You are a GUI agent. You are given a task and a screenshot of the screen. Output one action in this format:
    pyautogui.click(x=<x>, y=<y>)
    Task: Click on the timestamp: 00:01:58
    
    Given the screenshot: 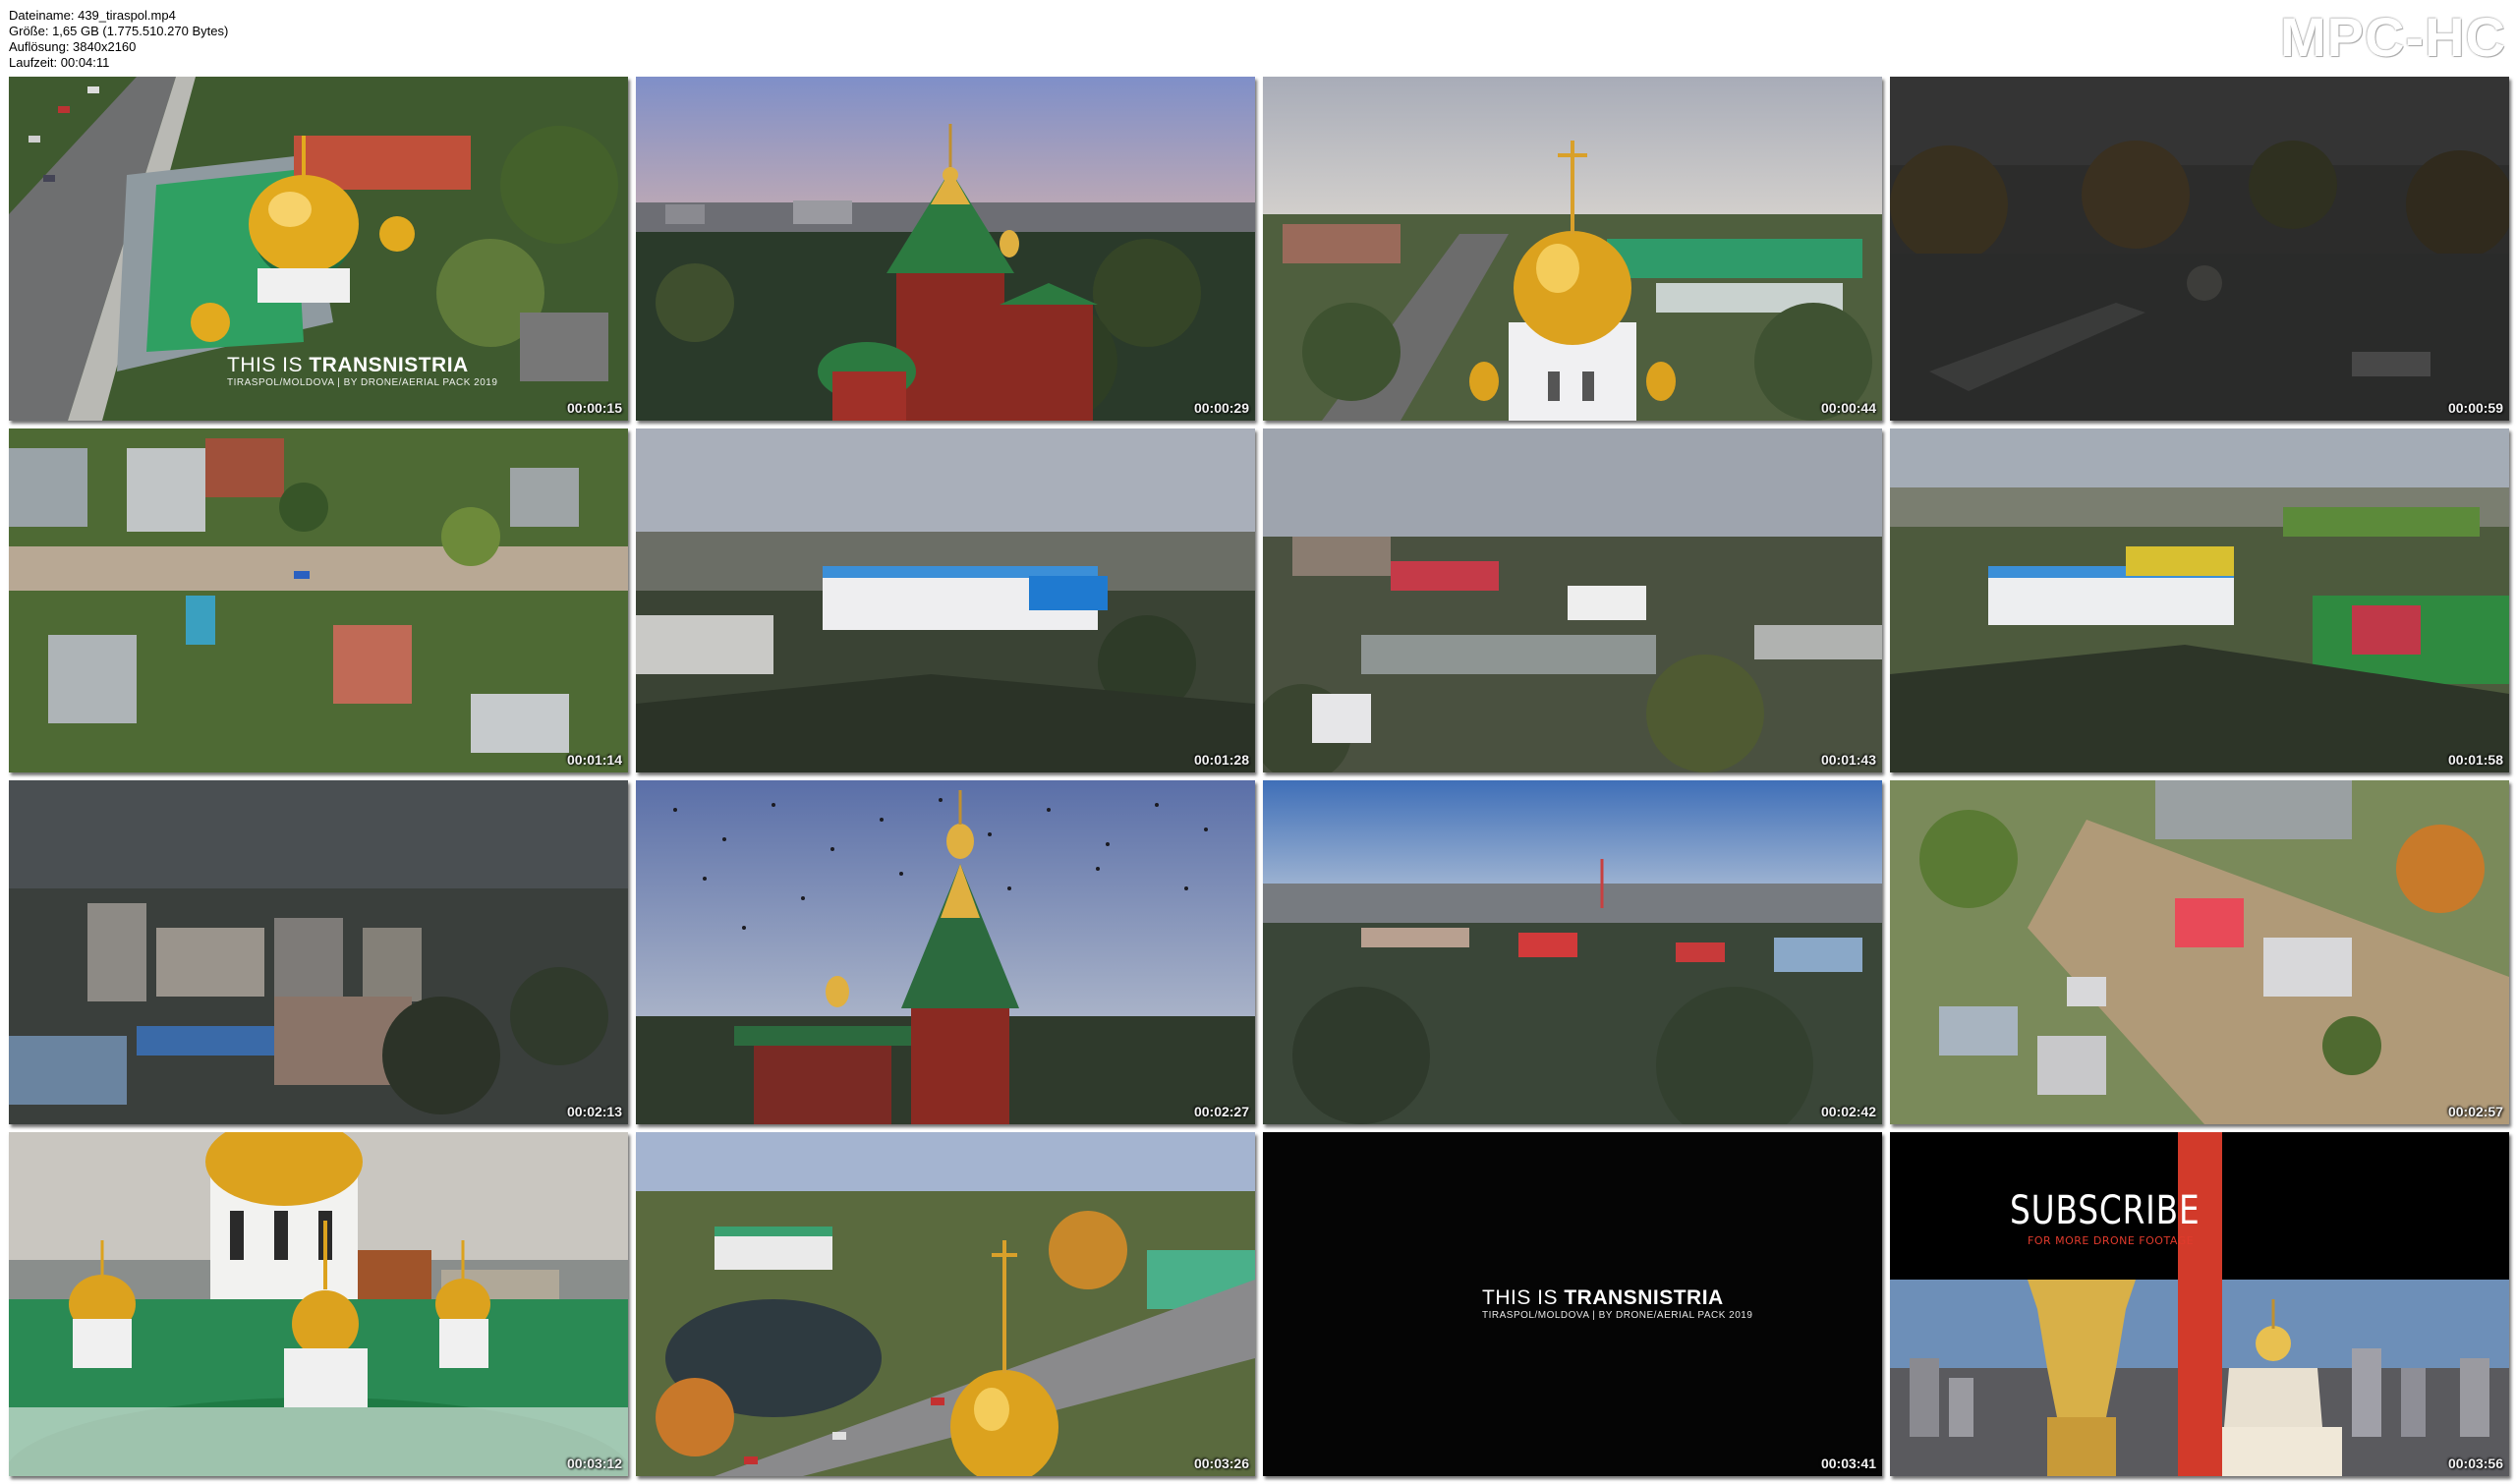 What is the action you would take?
    pyautogui.click(x=2475, y=760)
    